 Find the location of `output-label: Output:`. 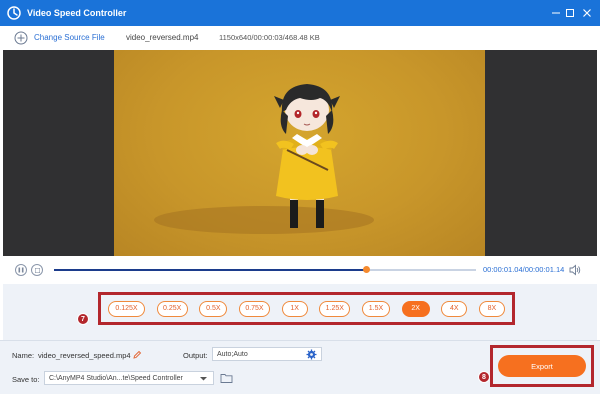

output-label: Output: is located at coordinates (195, 355).